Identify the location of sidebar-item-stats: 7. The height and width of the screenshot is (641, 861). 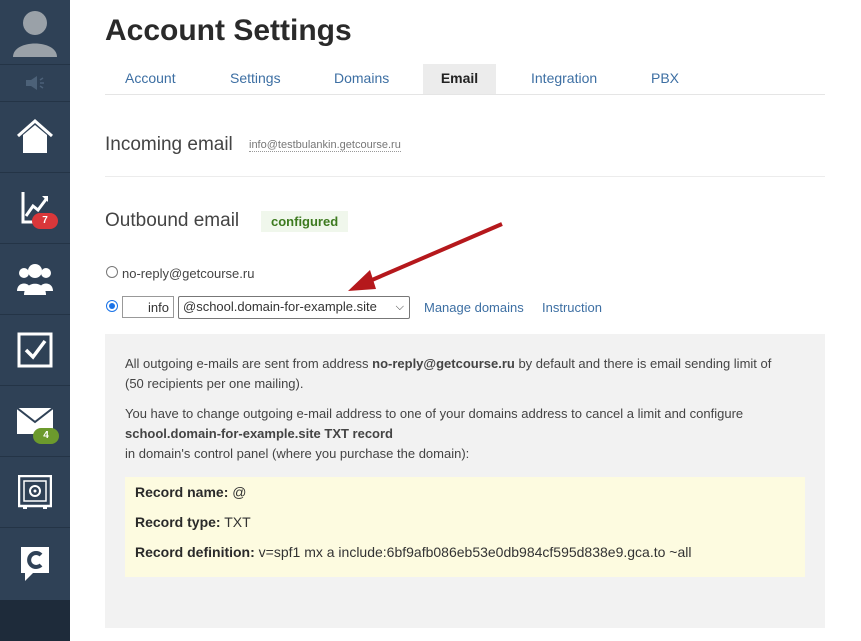
(35, 208).